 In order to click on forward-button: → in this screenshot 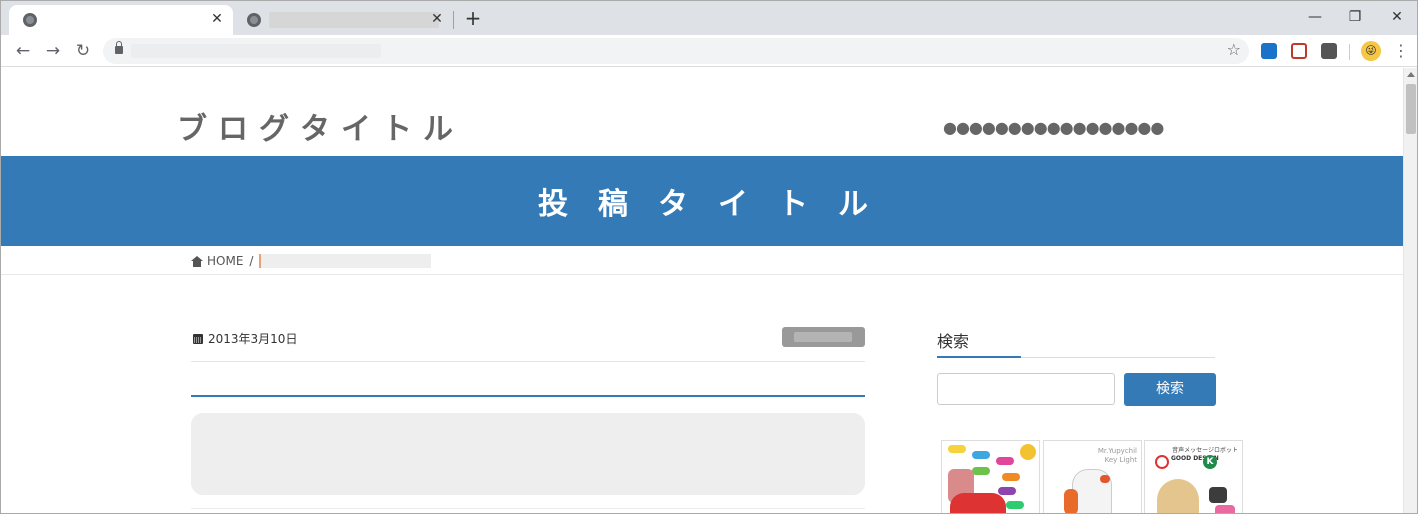, I will do `click(53, 51)`.